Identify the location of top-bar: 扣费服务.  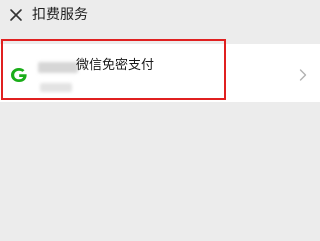
(160, 18).